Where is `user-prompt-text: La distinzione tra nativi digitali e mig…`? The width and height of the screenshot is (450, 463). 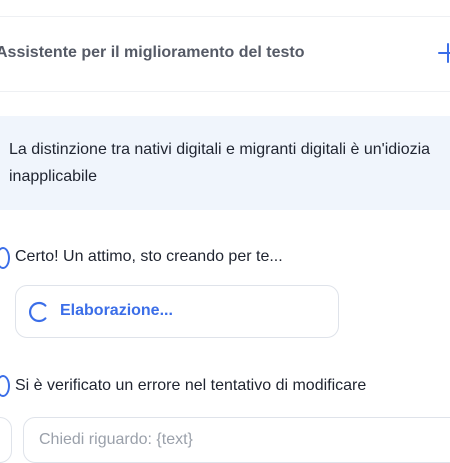 user-prompt-text: La distinzione tra nativi digitali e mig… is located at coordinates (220, 163).